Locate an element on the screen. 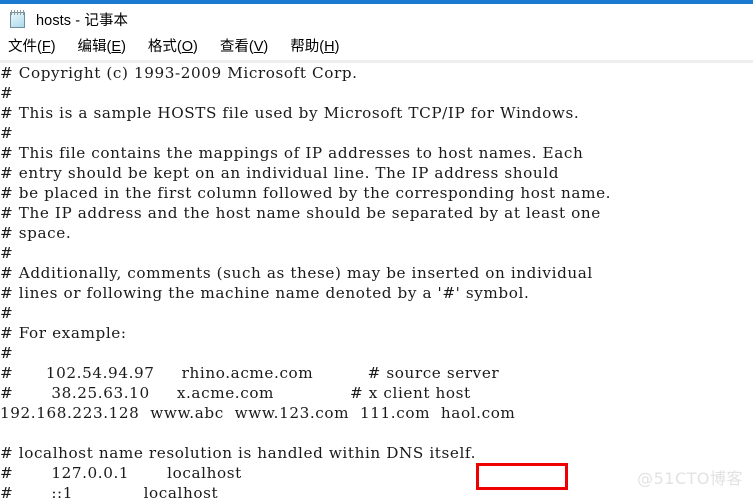 Image resolution: width=753 pixels, height=503 pixels. menu-item-view-label: 查看 is located at coordinates (234, 47).